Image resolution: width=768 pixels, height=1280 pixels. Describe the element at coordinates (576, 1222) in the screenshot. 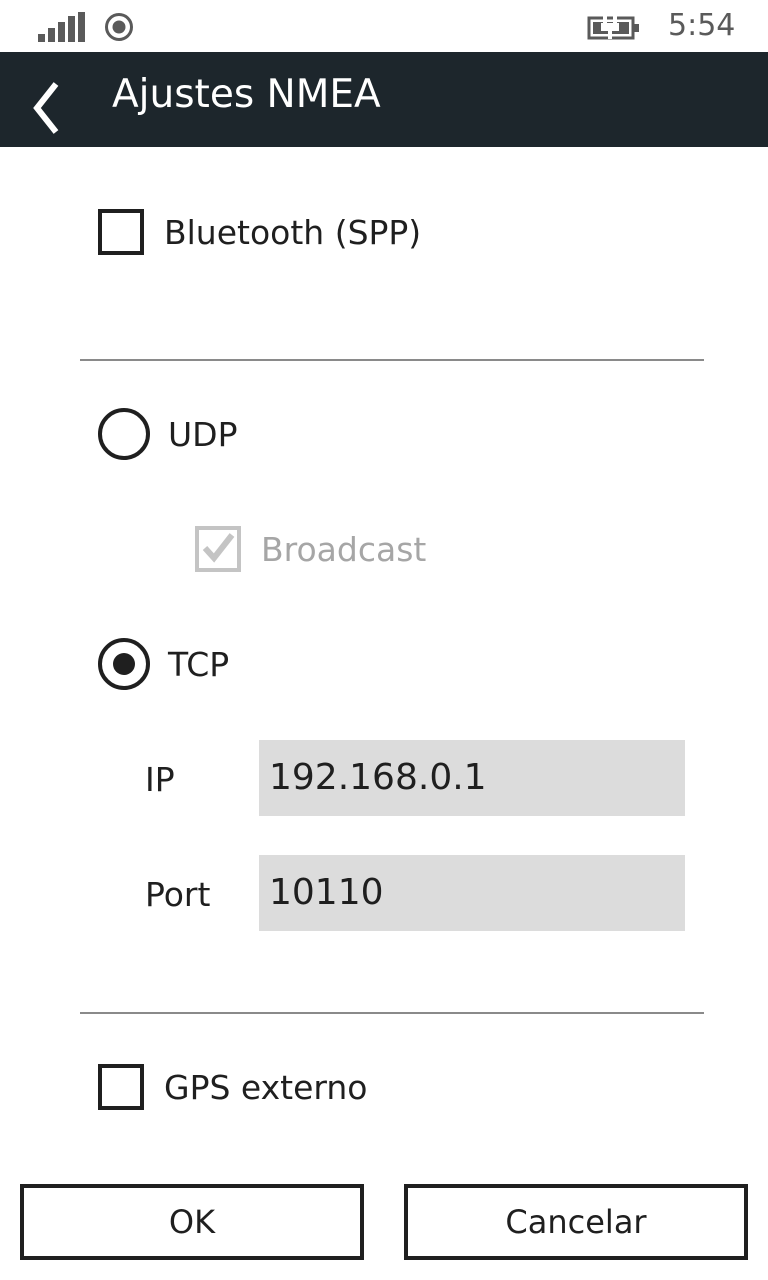

I see `cancel-button: Cancelar` at that location.